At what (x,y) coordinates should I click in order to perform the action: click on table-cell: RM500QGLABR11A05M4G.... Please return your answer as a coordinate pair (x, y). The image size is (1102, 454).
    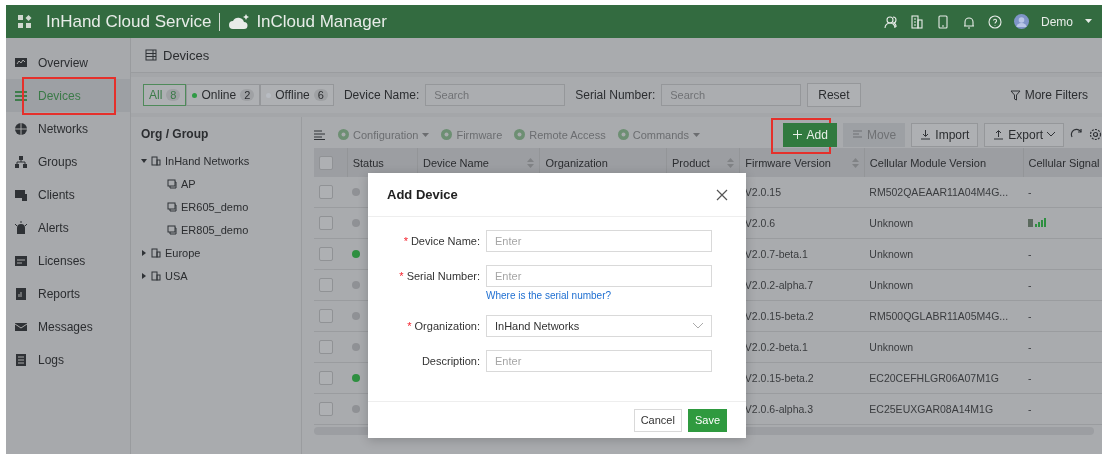
    Looking at the image, I should click on (944, 316).